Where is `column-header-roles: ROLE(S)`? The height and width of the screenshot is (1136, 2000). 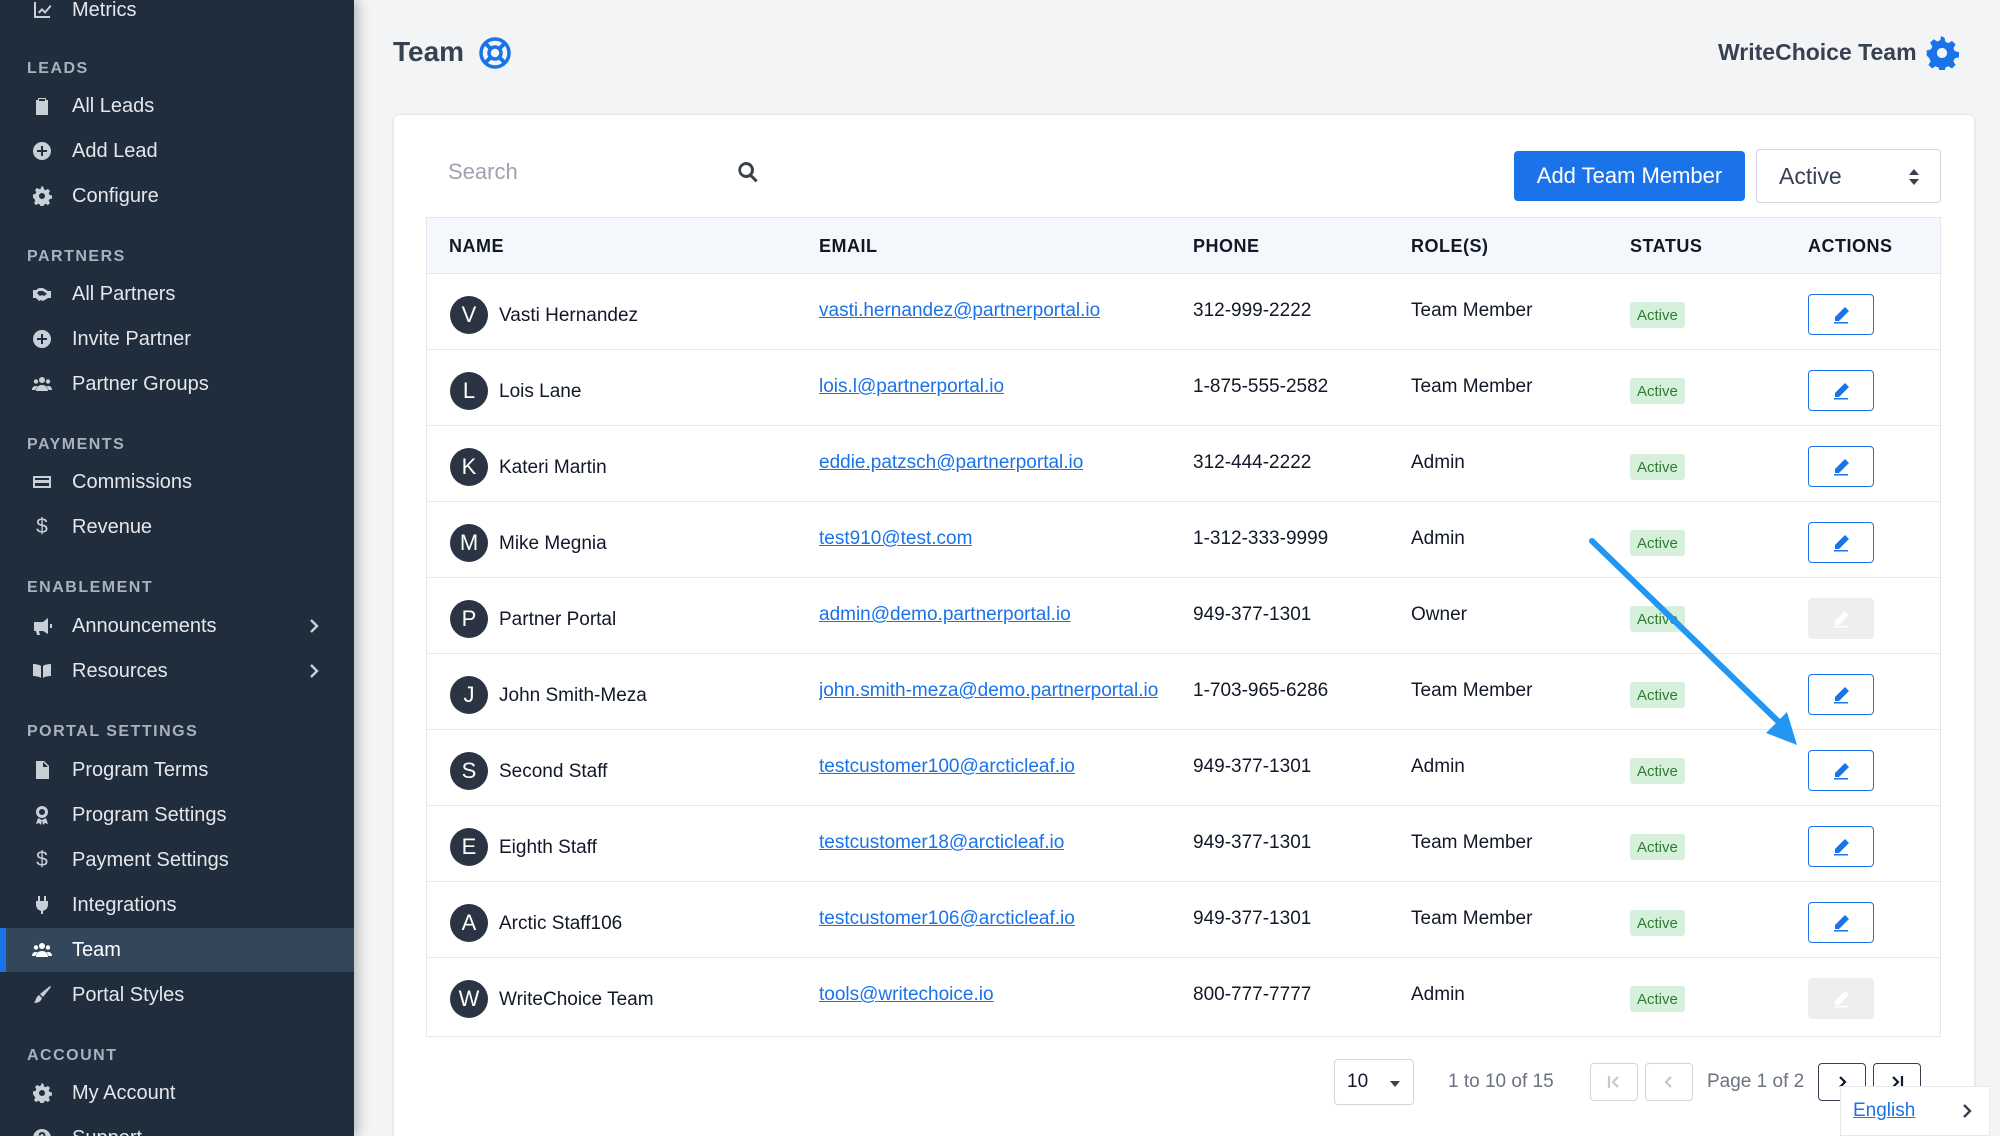 column-header-roles: ROLE(S) is located at coordinates (1450, 246).